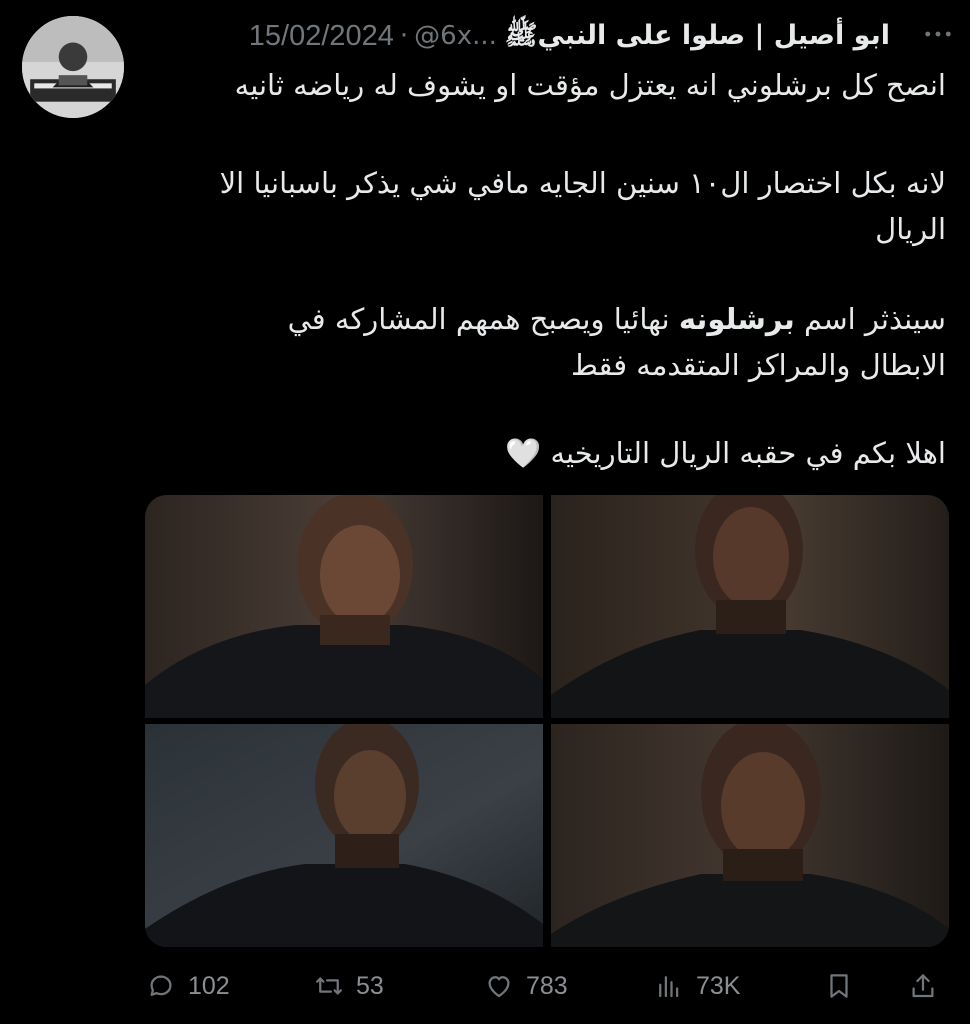 Image resolution: width=970 pixels, height=1024 pixels. Describe the element at coordinates (839, 986) in the screenshot. I see `bookmark-icon` at that location.